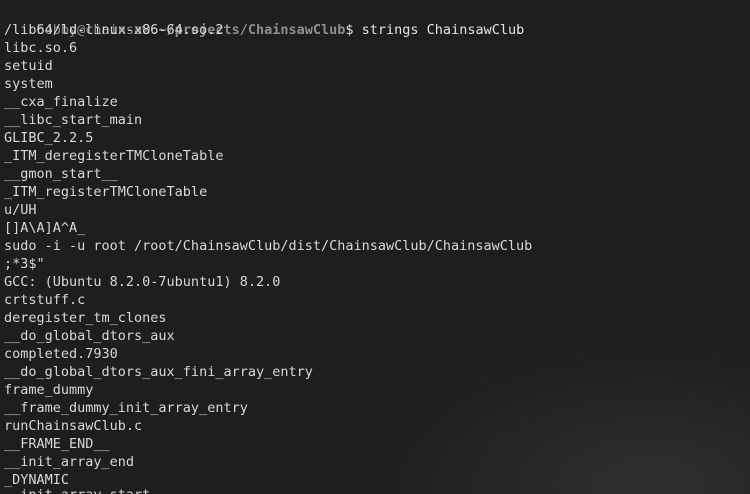 This screenshot has height=494, width=750. What do you see at coordinates (69, 462) in the screenshot?
I see `output-line: __init_array_end` at bounding box center [69, 462].